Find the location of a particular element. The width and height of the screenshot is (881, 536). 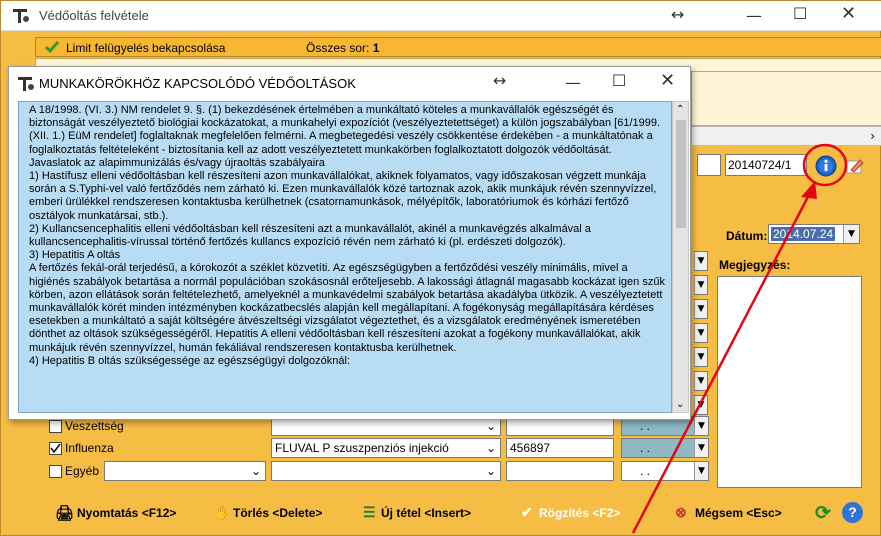

batch-field is located at coordinates (560, 471).